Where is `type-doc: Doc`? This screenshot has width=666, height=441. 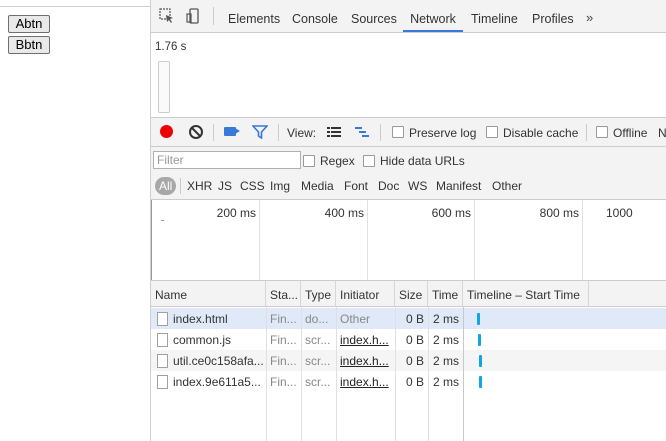
type-doc: Doc is located at coordinates (388, 186).